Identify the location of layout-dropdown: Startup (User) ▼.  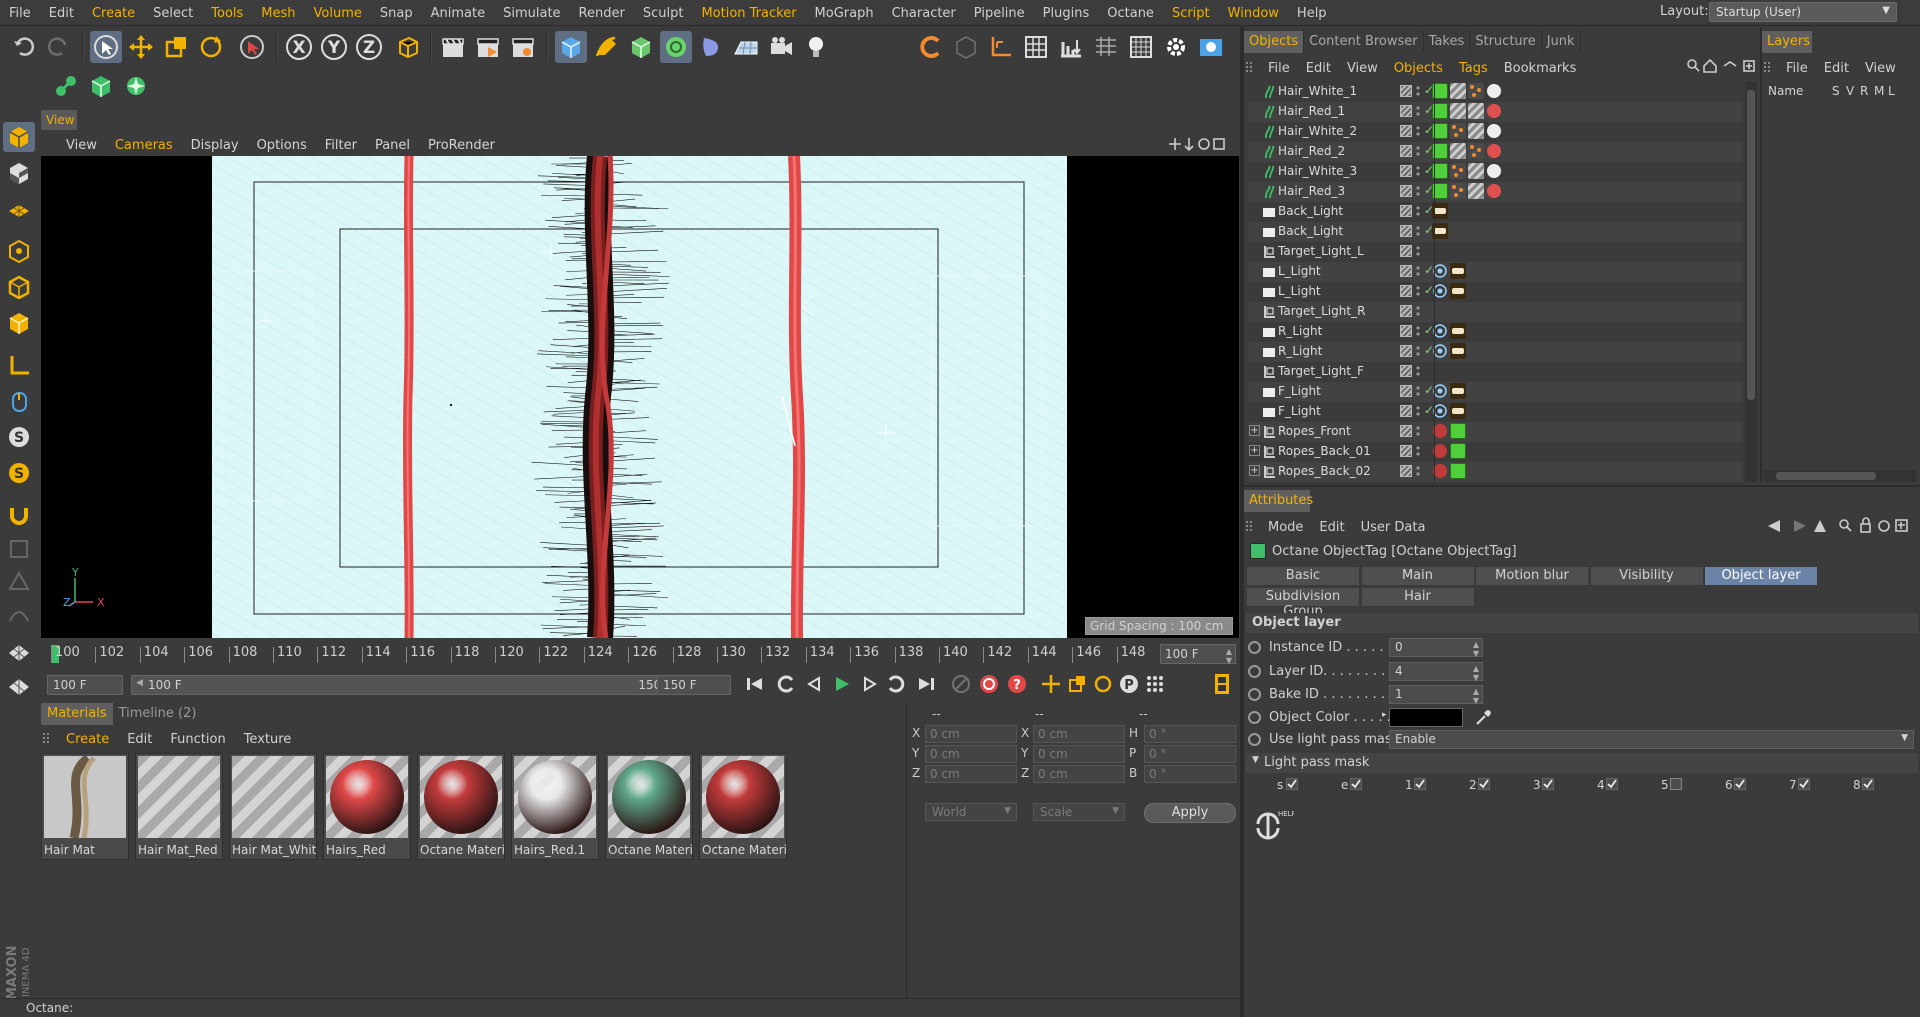
(1803, 12).